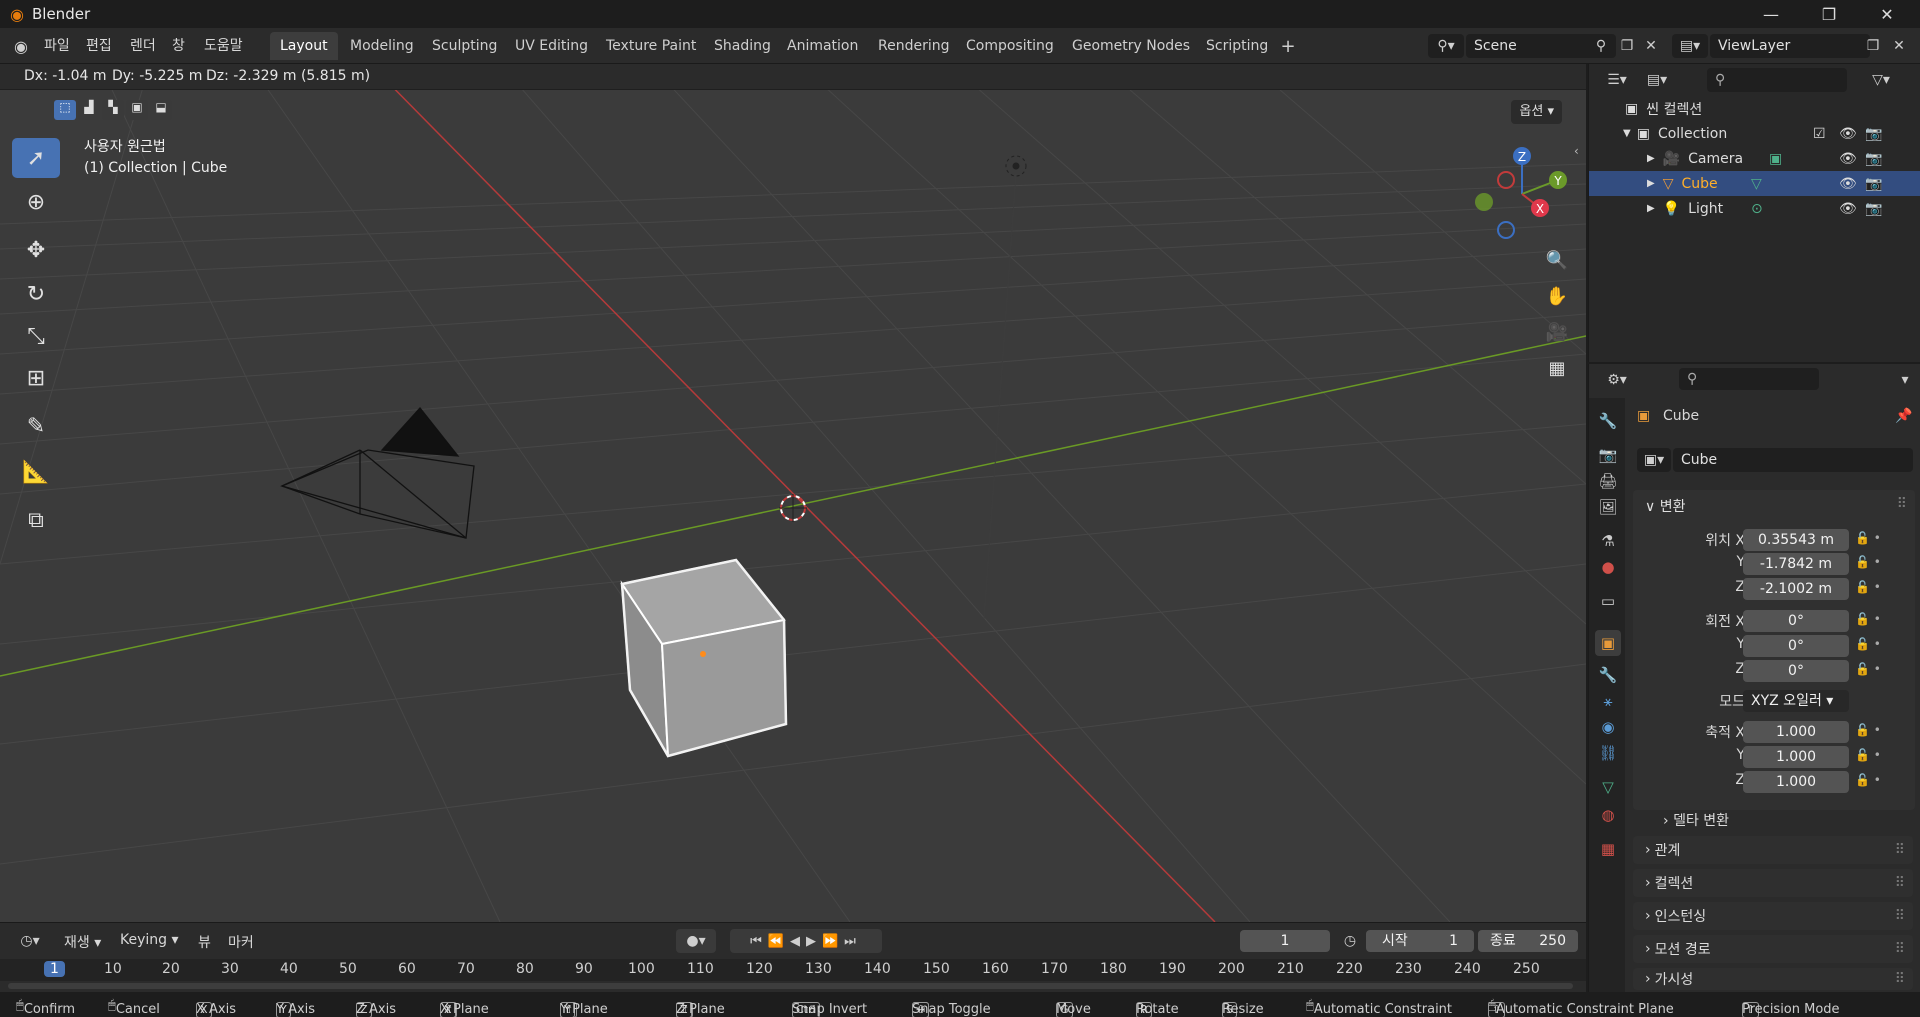 This screenshot has height=1017, width=1920. I want to click on add-workspace-icon: +, so click(1288, 46).